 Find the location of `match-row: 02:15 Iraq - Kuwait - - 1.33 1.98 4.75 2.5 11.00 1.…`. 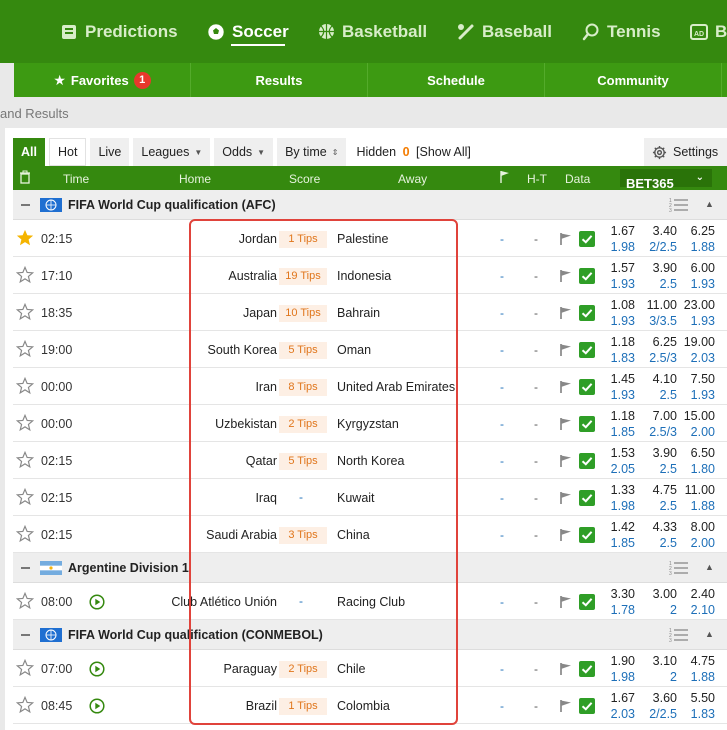

match-row: 02:15 Iraq - Kuwait - - 1.33 1.98 4.75 2.5 11.00 1.… is located at coordinates (370, 497).